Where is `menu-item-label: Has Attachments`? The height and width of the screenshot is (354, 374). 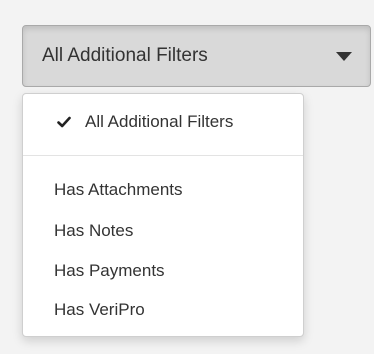
menu-item-label: Has Attachments is located at coordinates (118, 189).